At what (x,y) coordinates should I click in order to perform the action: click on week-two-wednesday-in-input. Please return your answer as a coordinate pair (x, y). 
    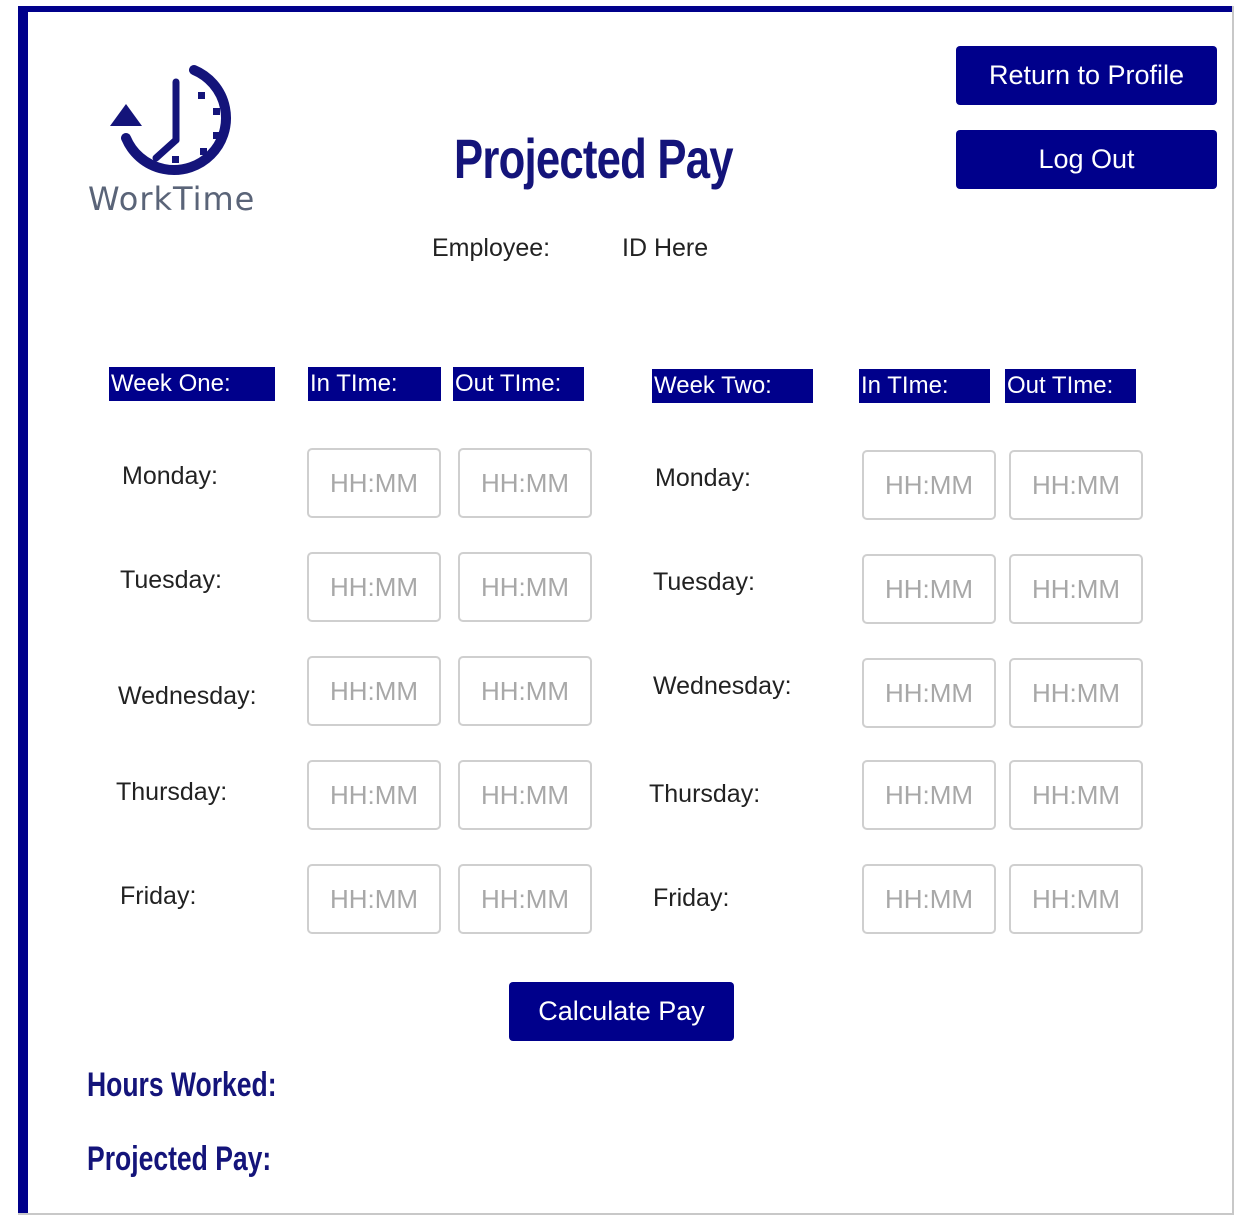
    Looking at the image, I should click on (929, 693).